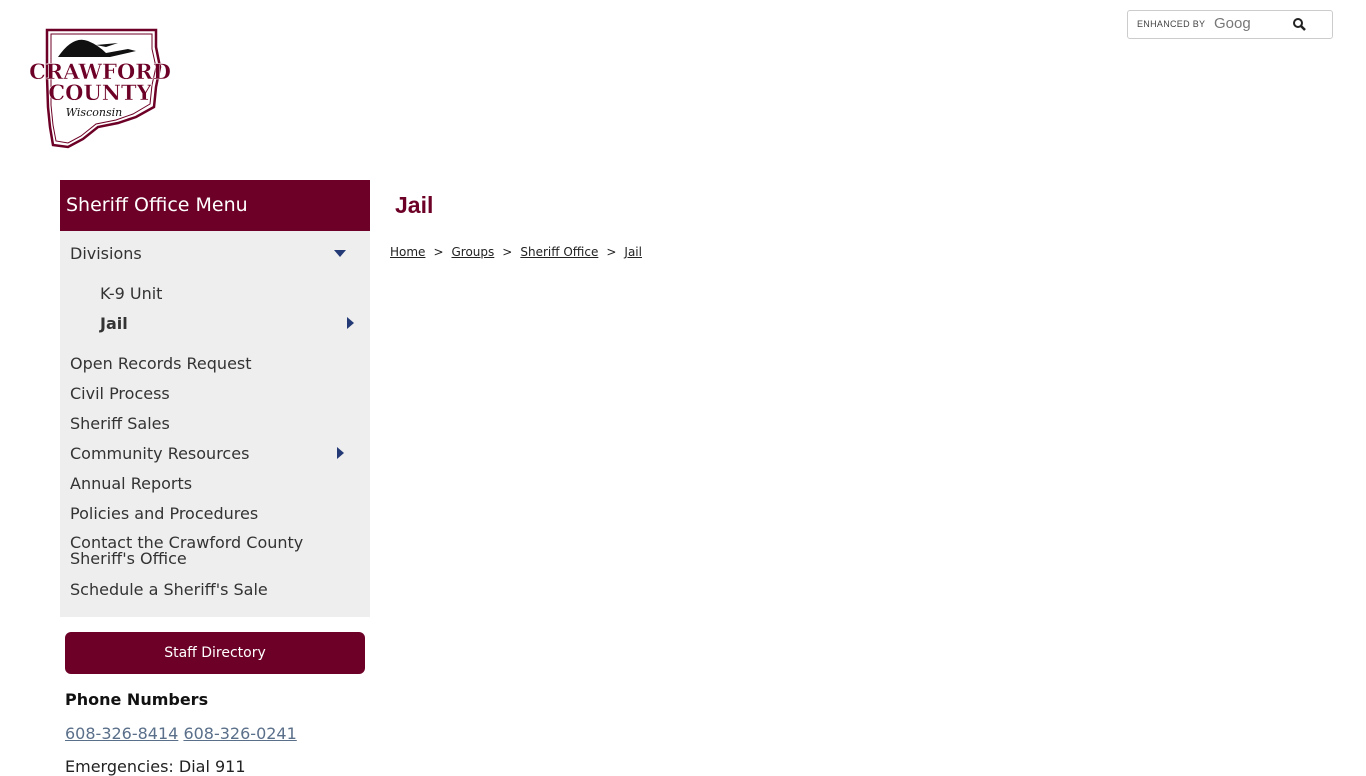 This screenshot has height=776, width=1366. What do you see at coordinates (114, 323) in the screenshot?
I see `sidebar-item-jail: Jail` at bounding box center [114, 323].